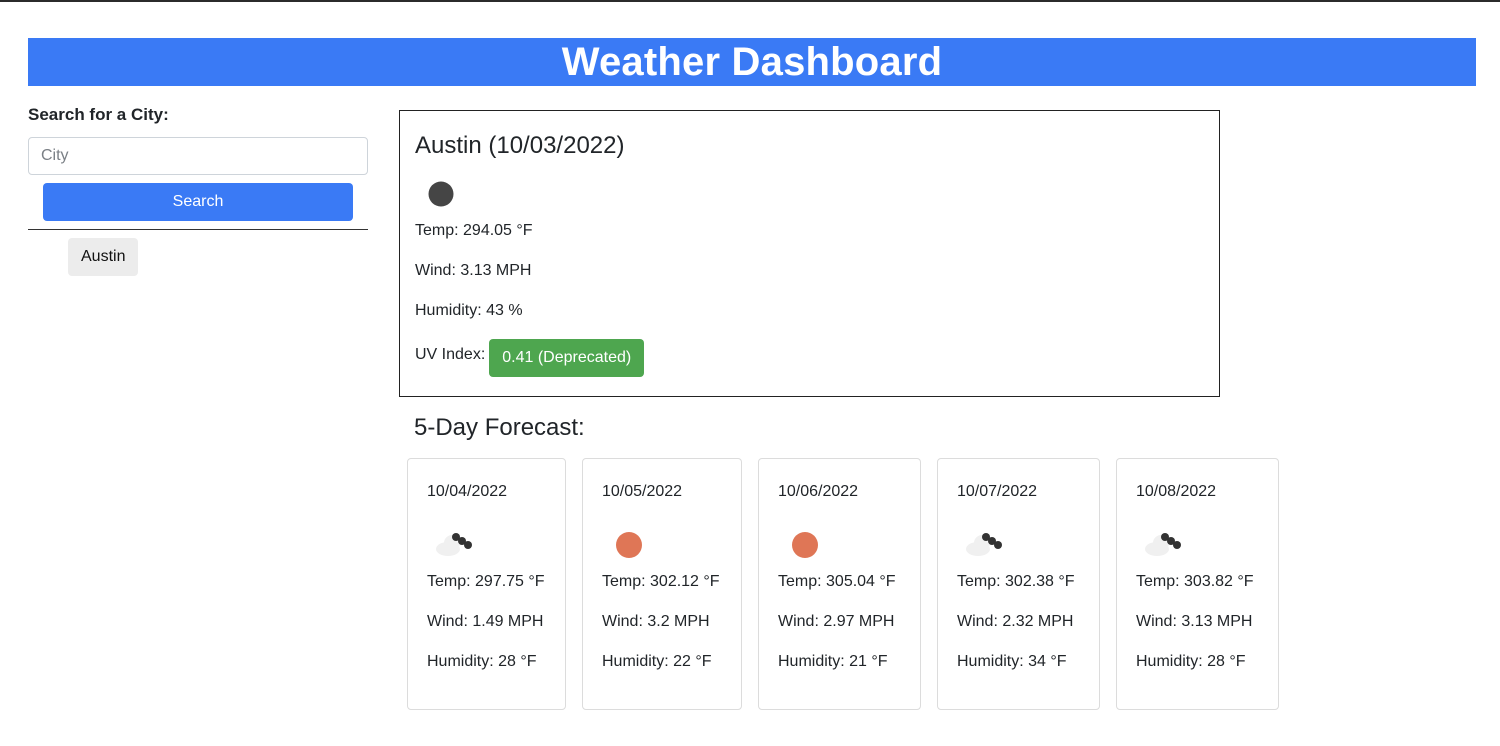  Describe the element at coordinates (441, 194) in the screenshot. I see `night-clear-icon` at that location.